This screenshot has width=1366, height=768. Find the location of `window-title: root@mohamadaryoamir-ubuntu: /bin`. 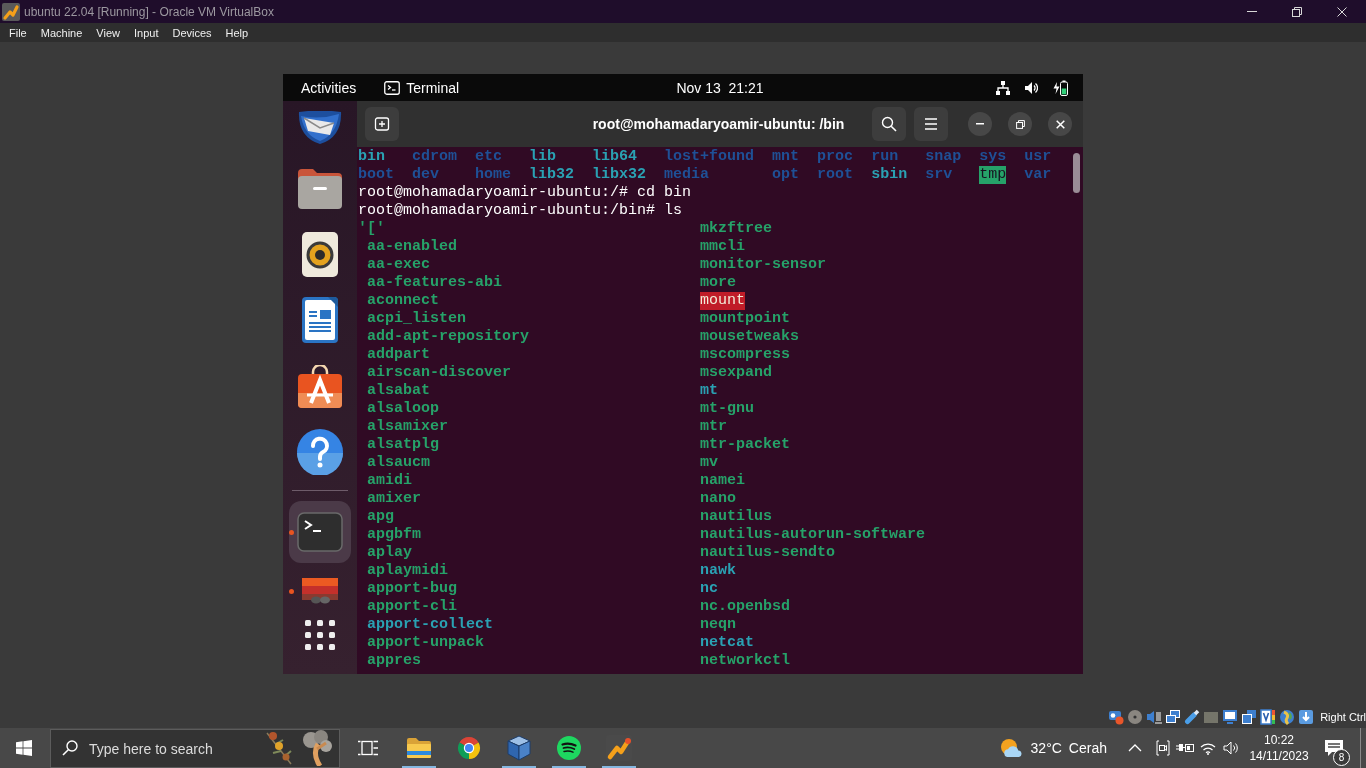

window-title: root@mohamadaryoamir-ubuntu: /bin is located at coordinates (718, 124).